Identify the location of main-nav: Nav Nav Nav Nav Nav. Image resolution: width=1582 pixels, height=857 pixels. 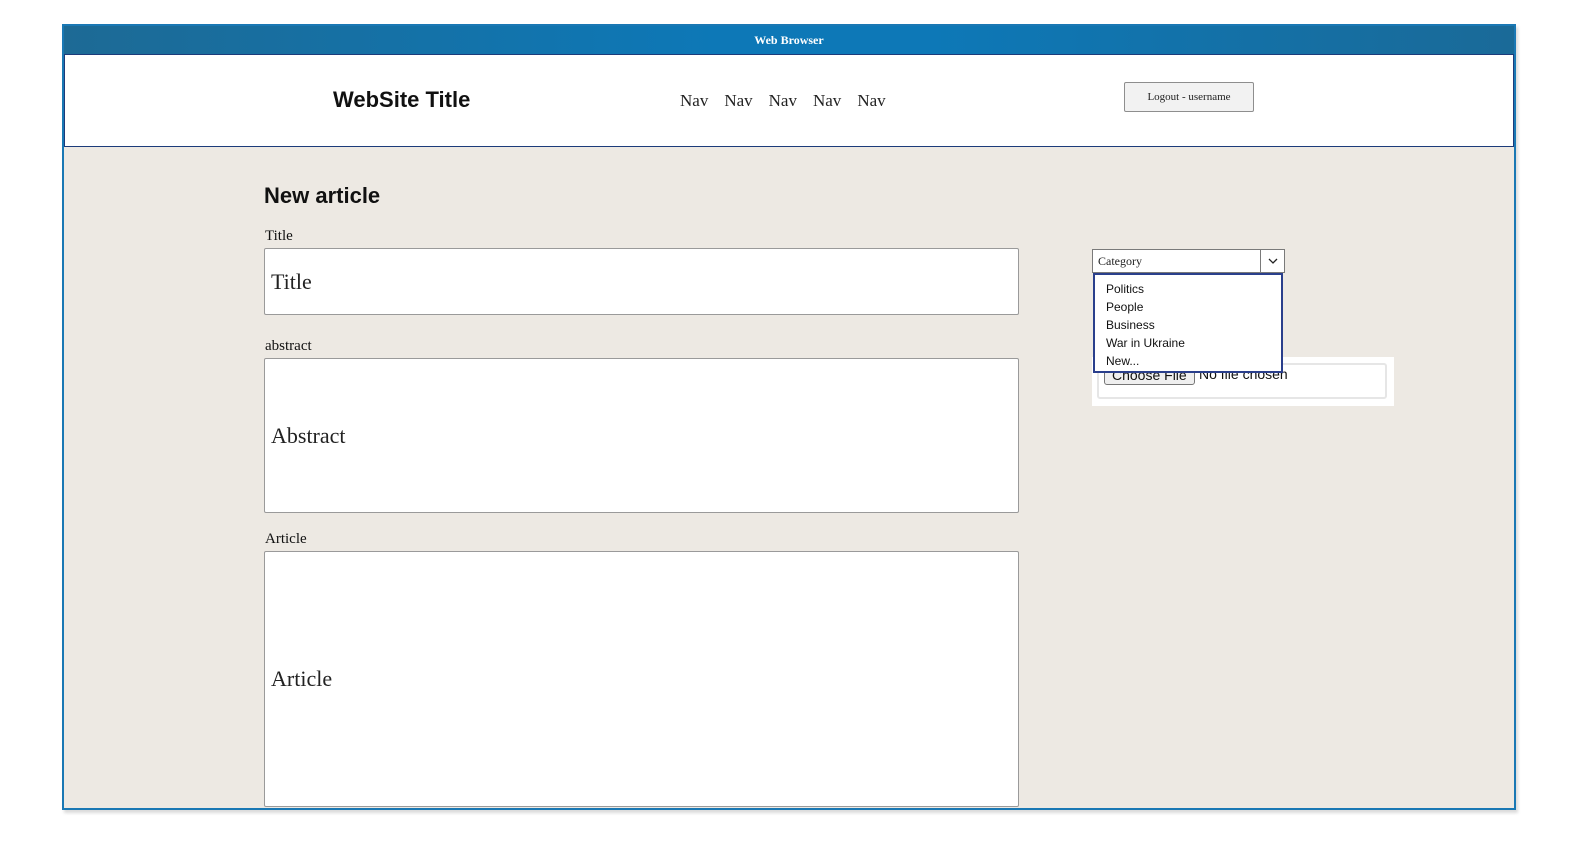
(791, 101).